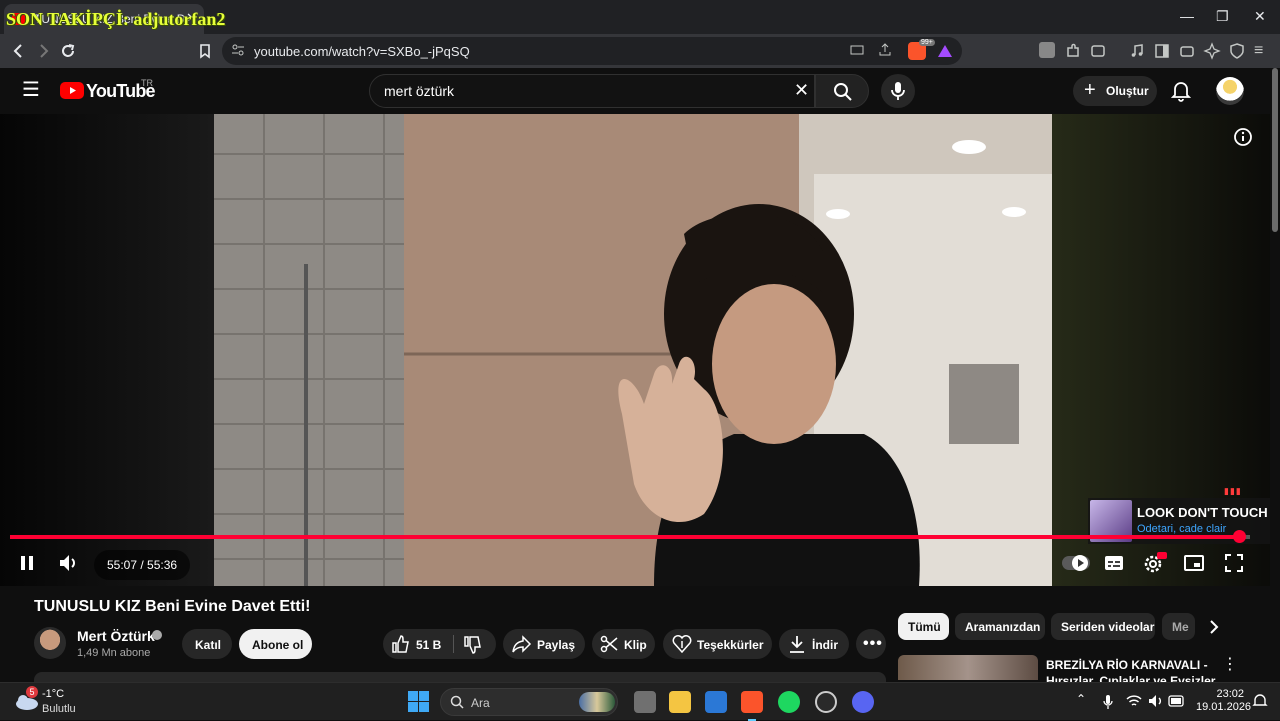  What do you see at coordinates (1003, 627) in the screenshot?
I see `chip-label: Aramanızdan` at bounding box center [1003, 627].